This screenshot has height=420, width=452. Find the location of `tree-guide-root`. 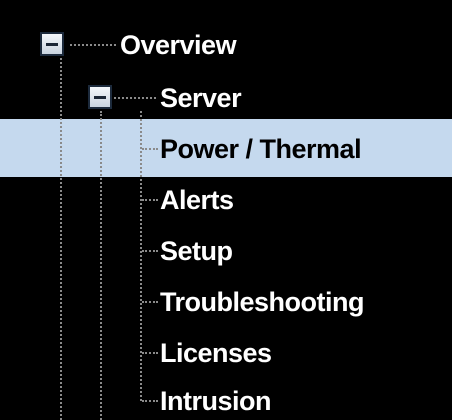

tree-guide-root is located at coordinates (61, 239).